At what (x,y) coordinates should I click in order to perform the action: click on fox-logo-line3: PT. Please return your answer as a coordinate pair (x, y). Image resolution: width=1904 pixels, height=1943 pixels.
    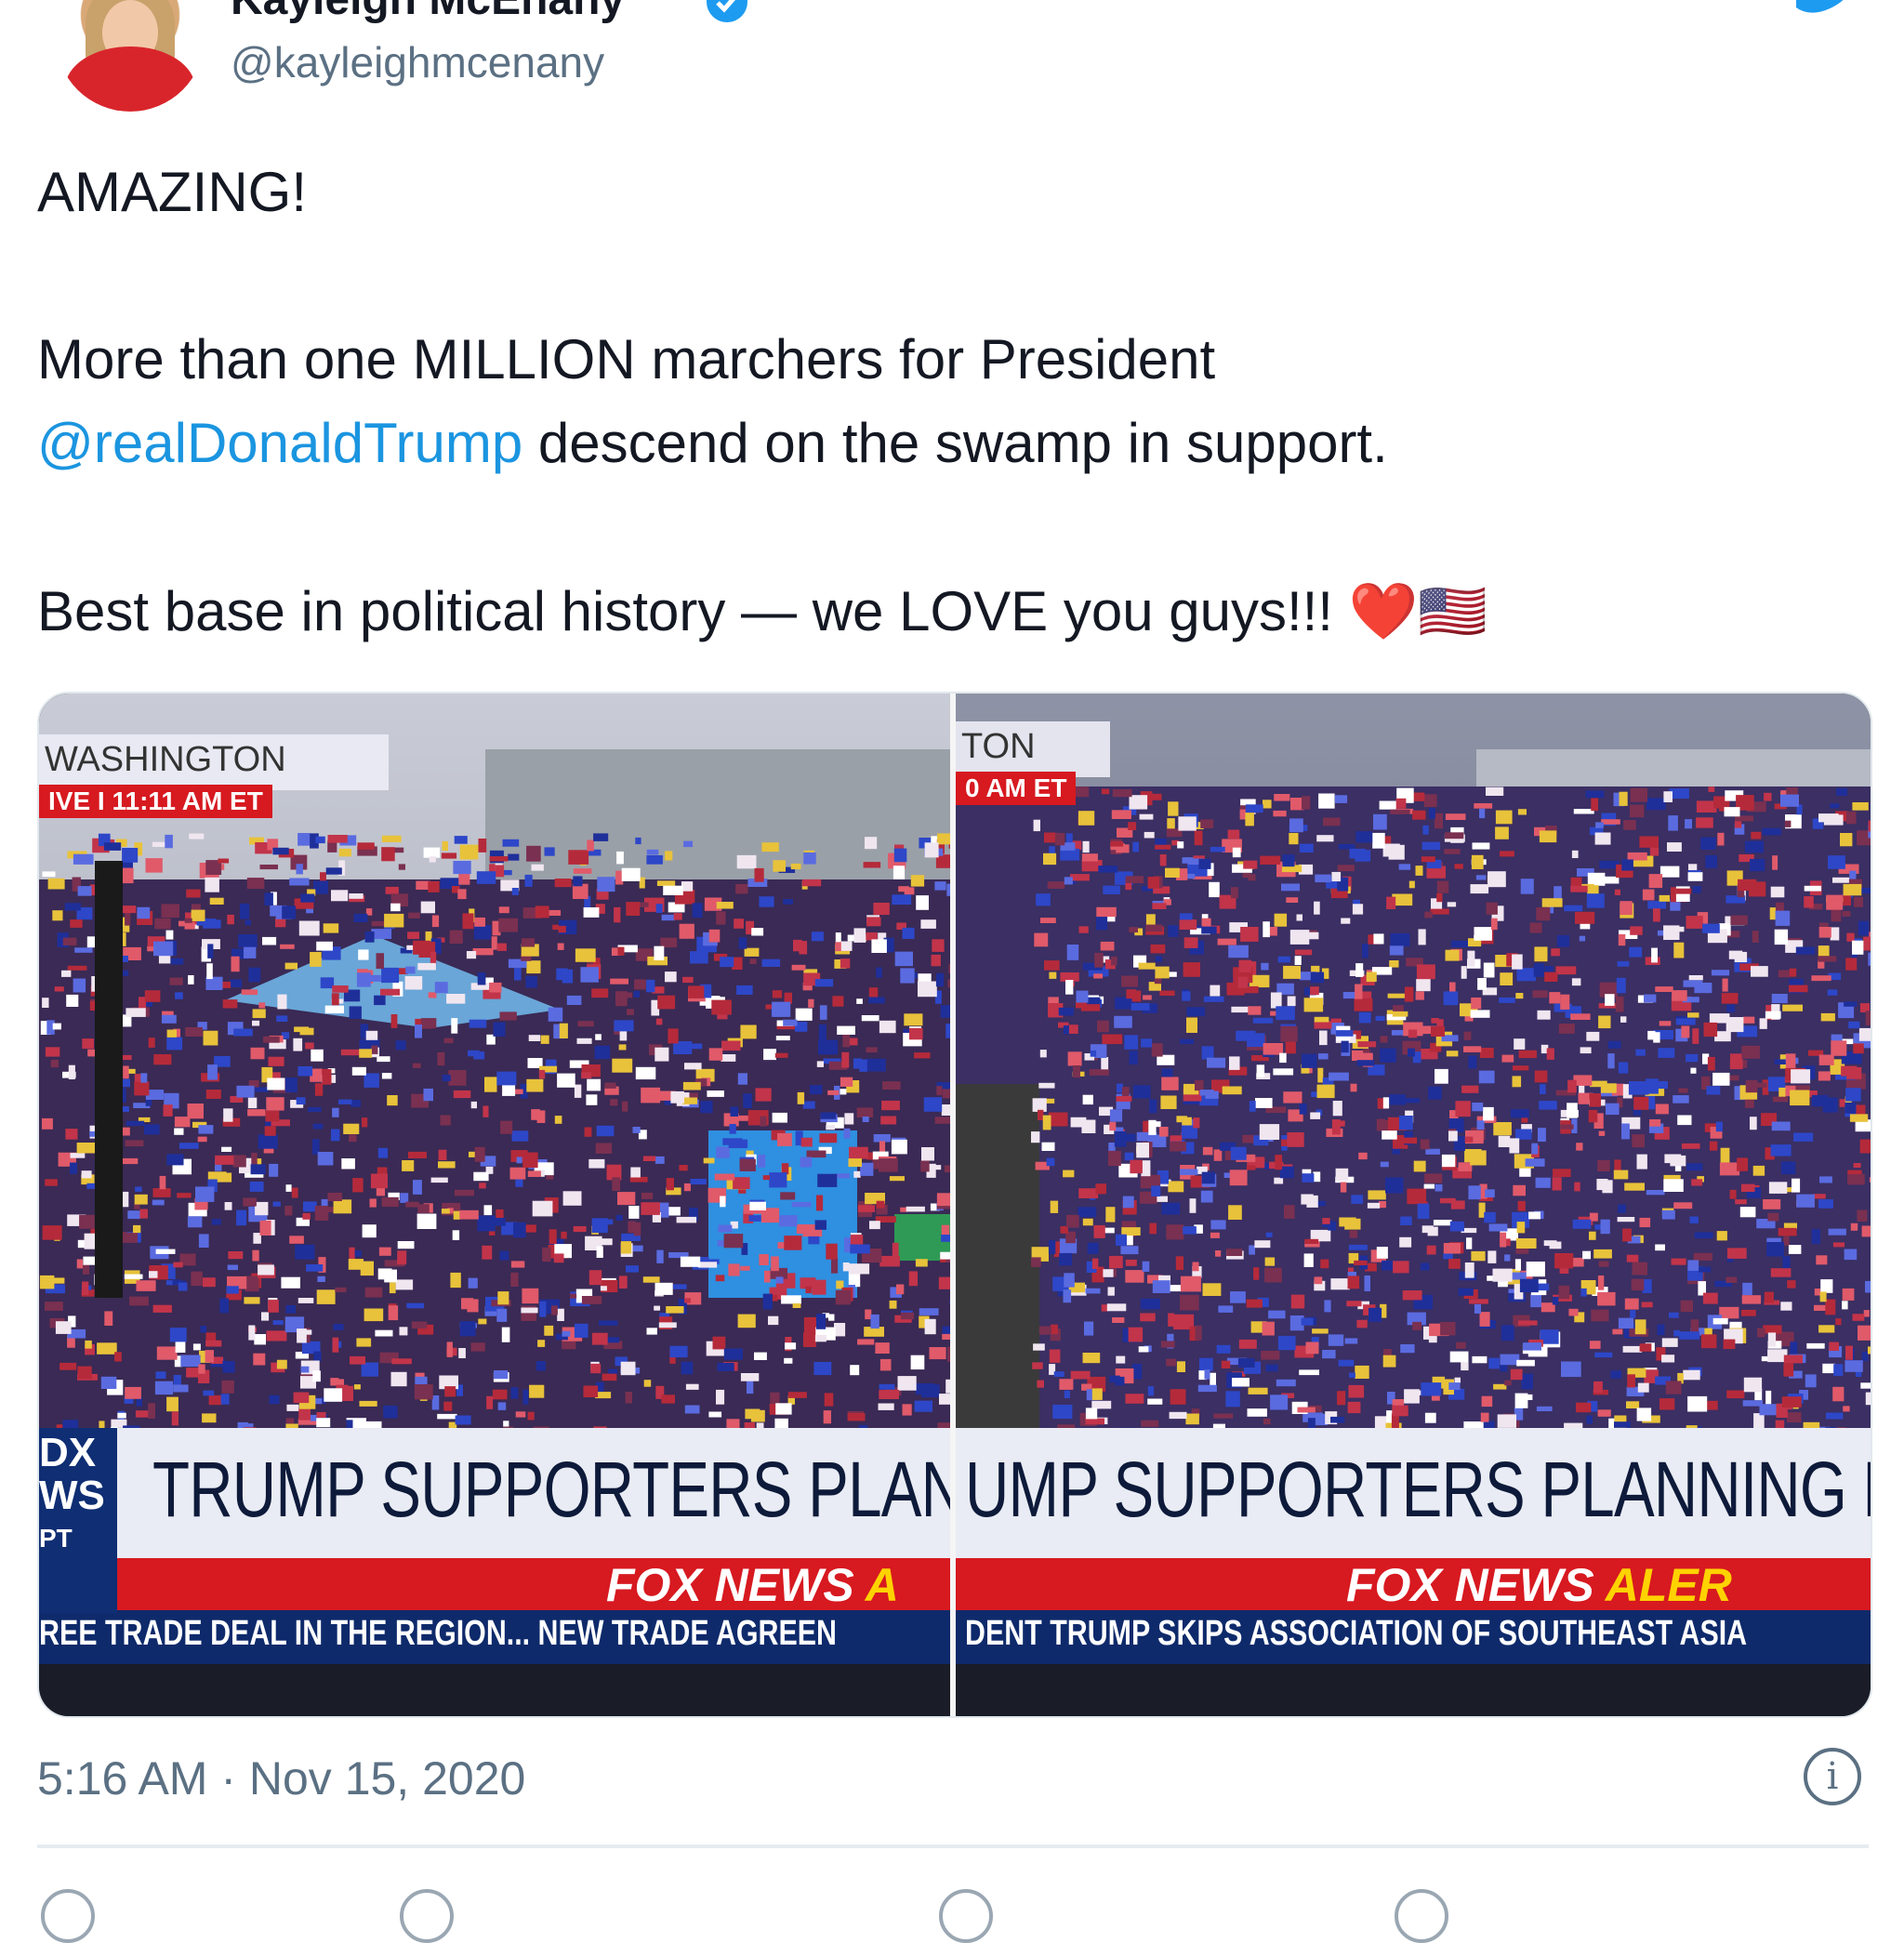
    Looking at the image, I should click on (78, 1539).